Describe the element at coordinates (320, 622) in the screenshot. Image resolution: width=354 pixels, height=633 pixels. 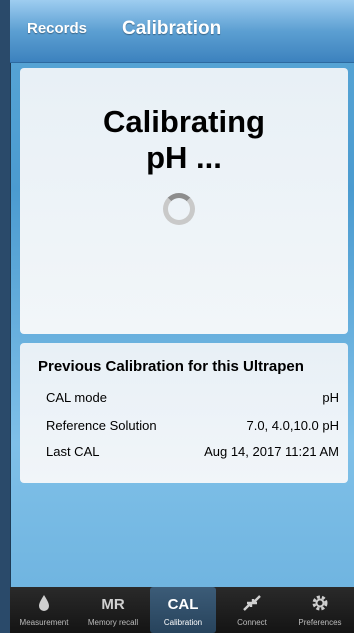
I see `tab-preferences-label: Preferences` at that location.